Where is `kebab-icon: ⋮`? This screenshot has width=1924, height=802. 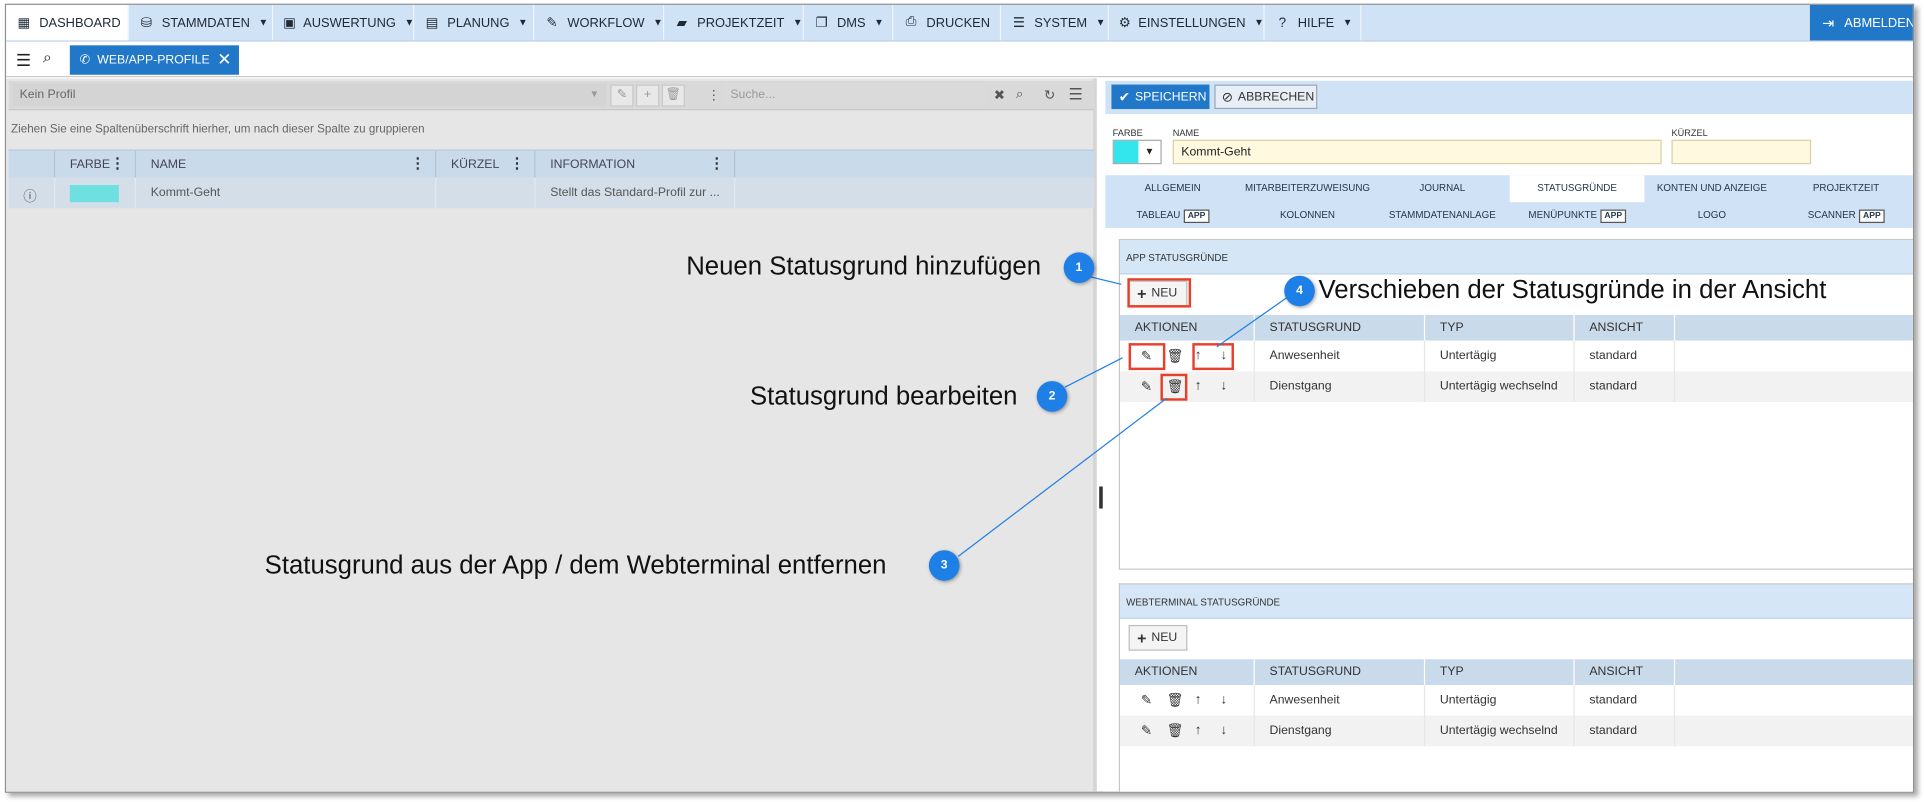
kebab-icon: ⋮ is located at coordinates (713, 95).